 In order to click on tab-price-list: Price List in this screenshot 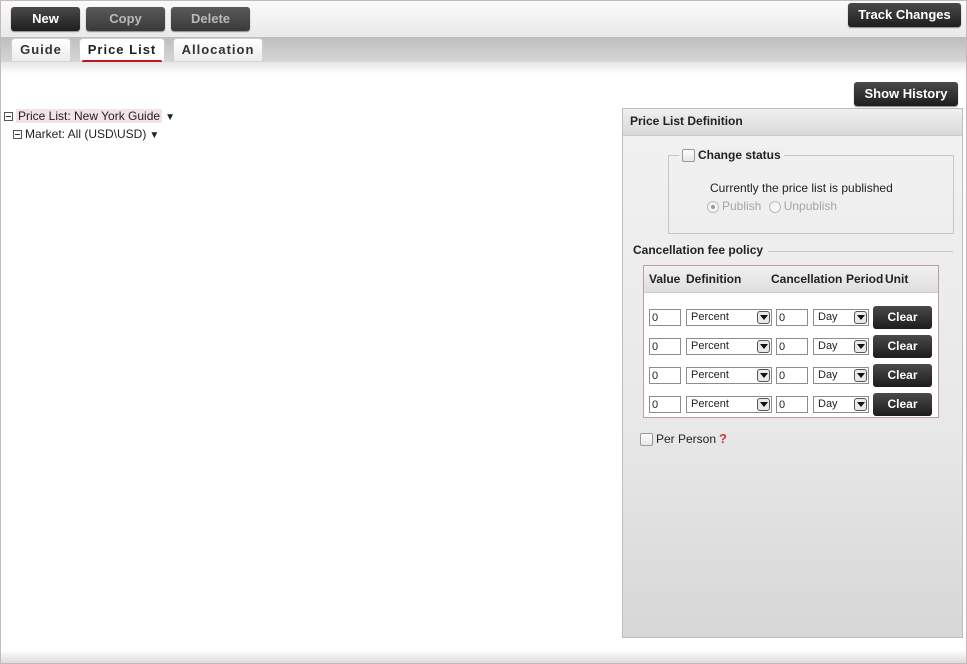, I will do `click(122, 50)`.